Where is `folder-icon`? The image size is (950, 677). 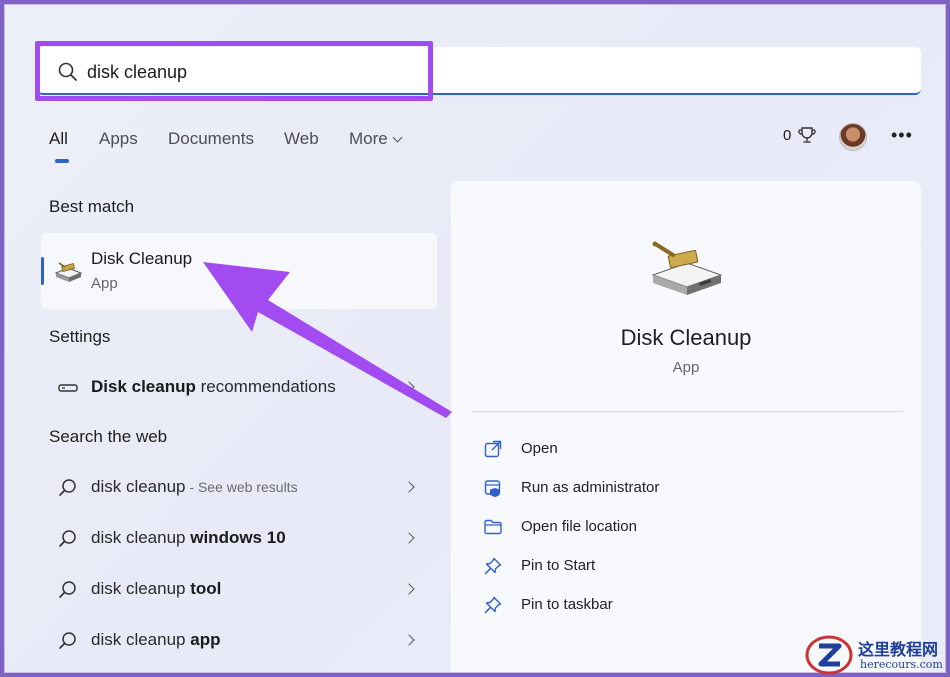 folder-icon is located at coordinates (493, 527).